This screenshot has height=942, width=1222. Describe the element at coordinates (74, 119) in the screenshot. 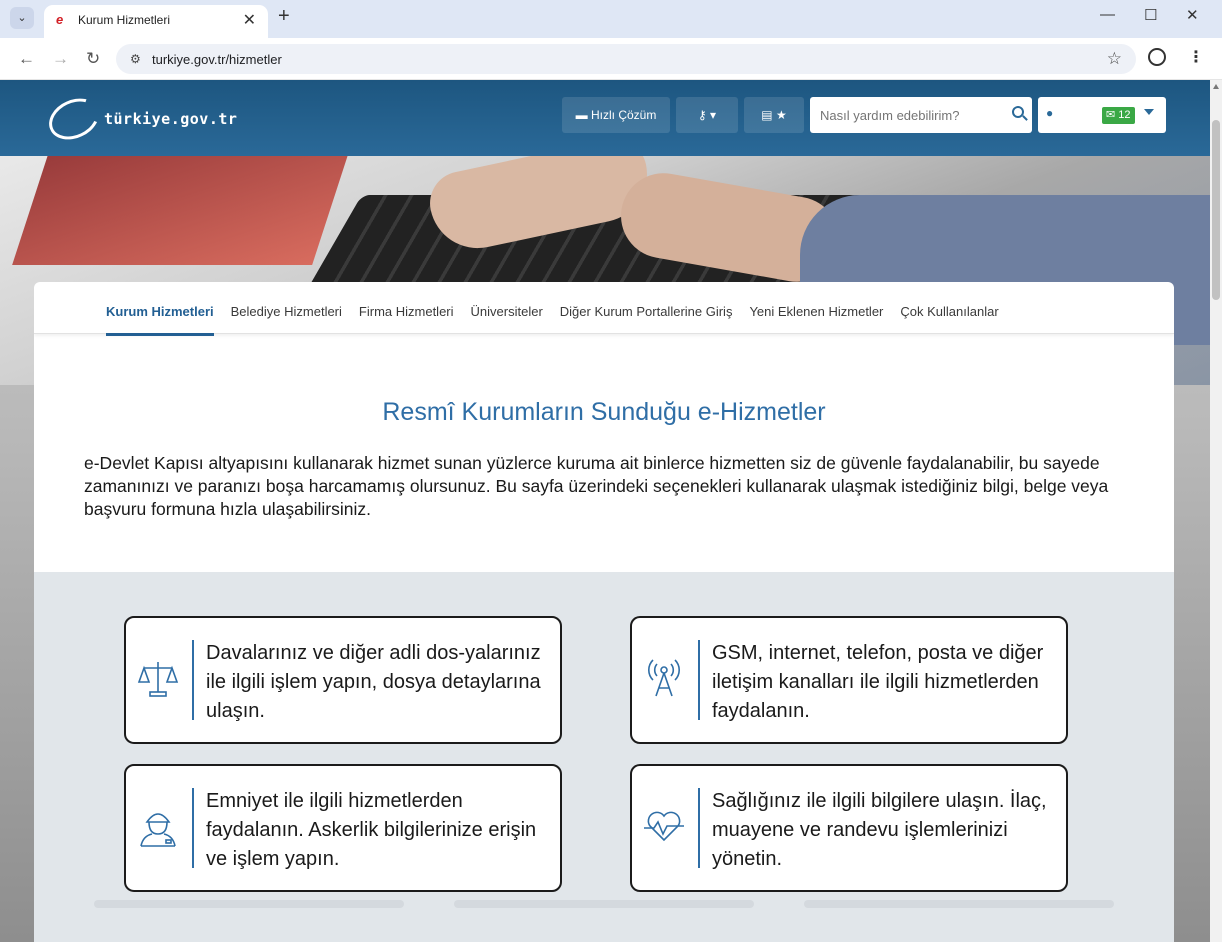

I see `logo-swoosh-icon` at that location.